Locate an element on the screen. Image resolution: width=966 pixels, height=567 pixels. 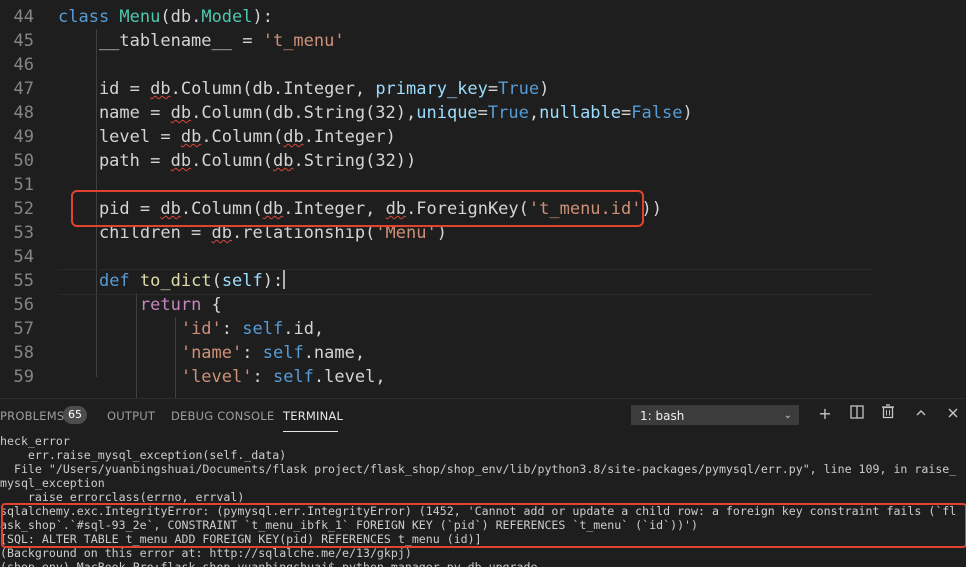
code-token: class is located at coordinates (89, 17).